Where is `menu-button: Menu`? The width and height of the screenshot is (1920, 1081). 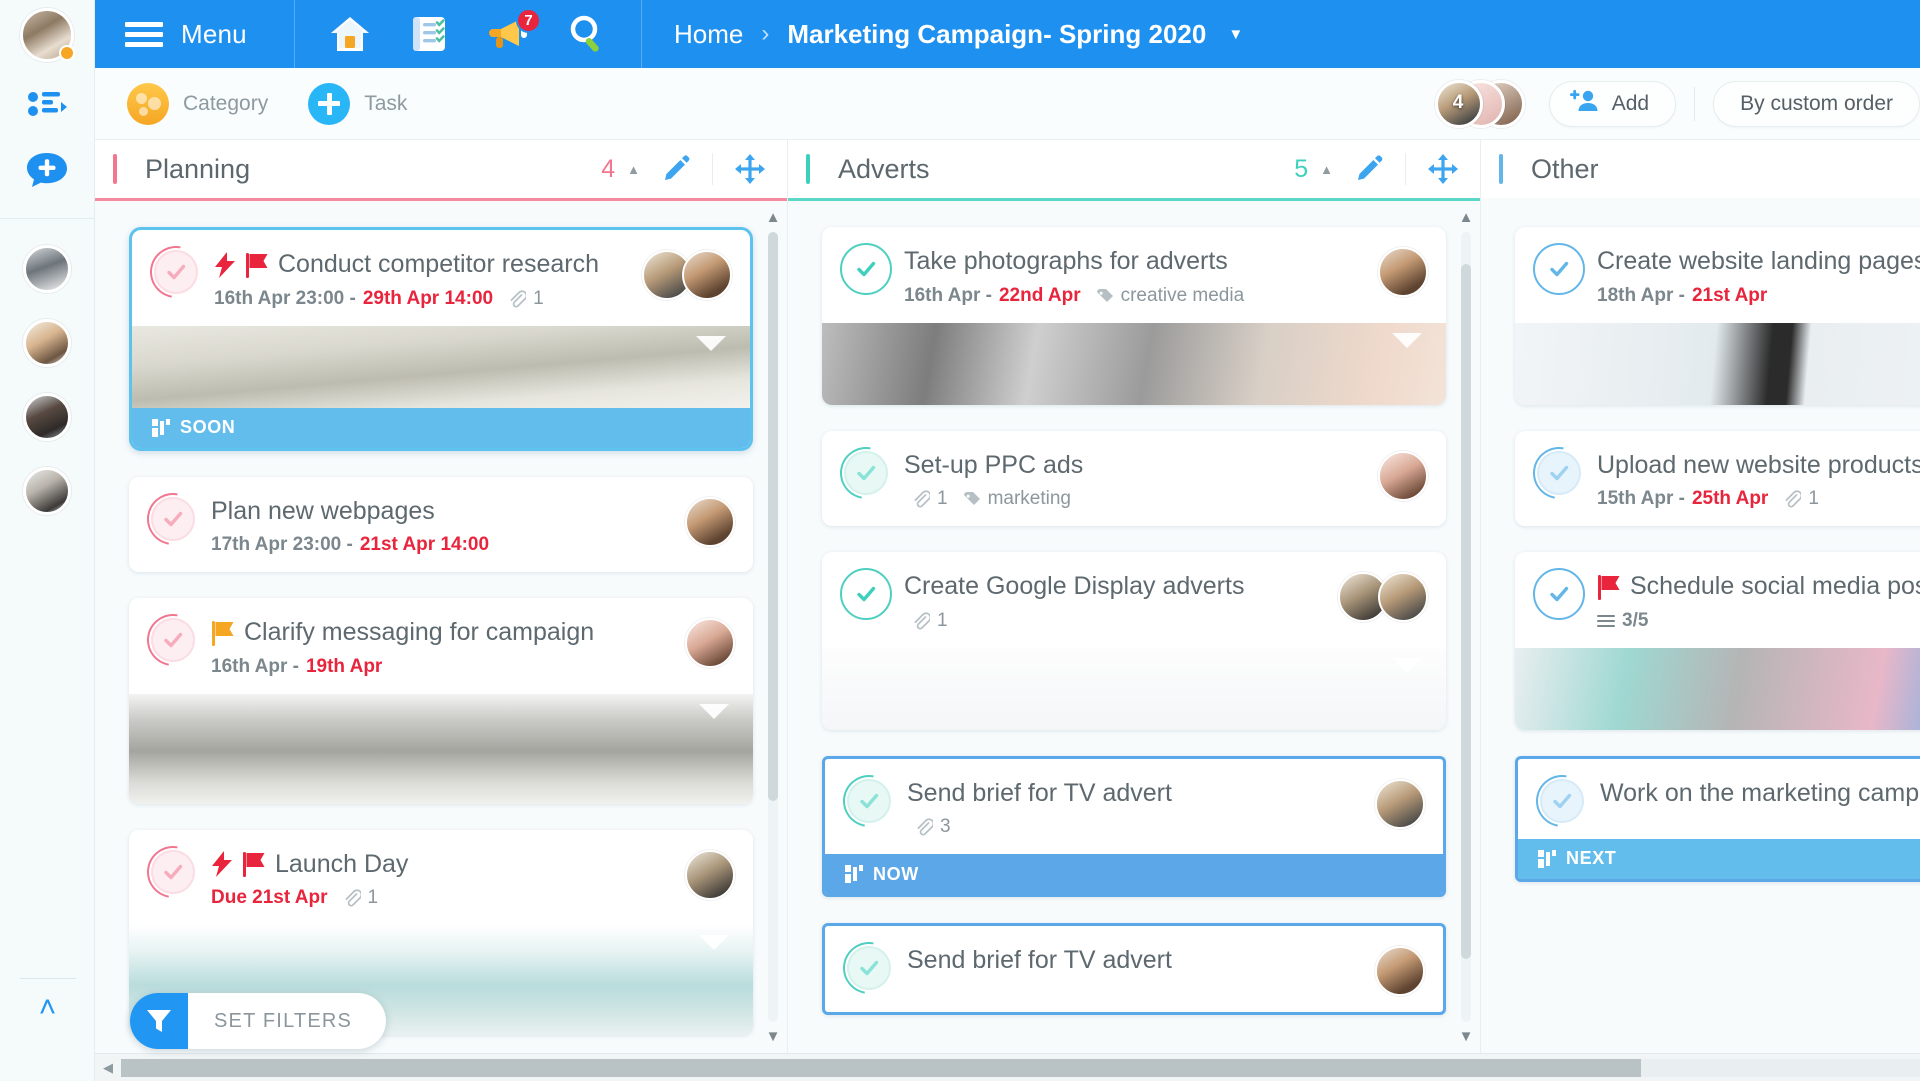
menu-button: Menu is located at coordinates (195, 34).